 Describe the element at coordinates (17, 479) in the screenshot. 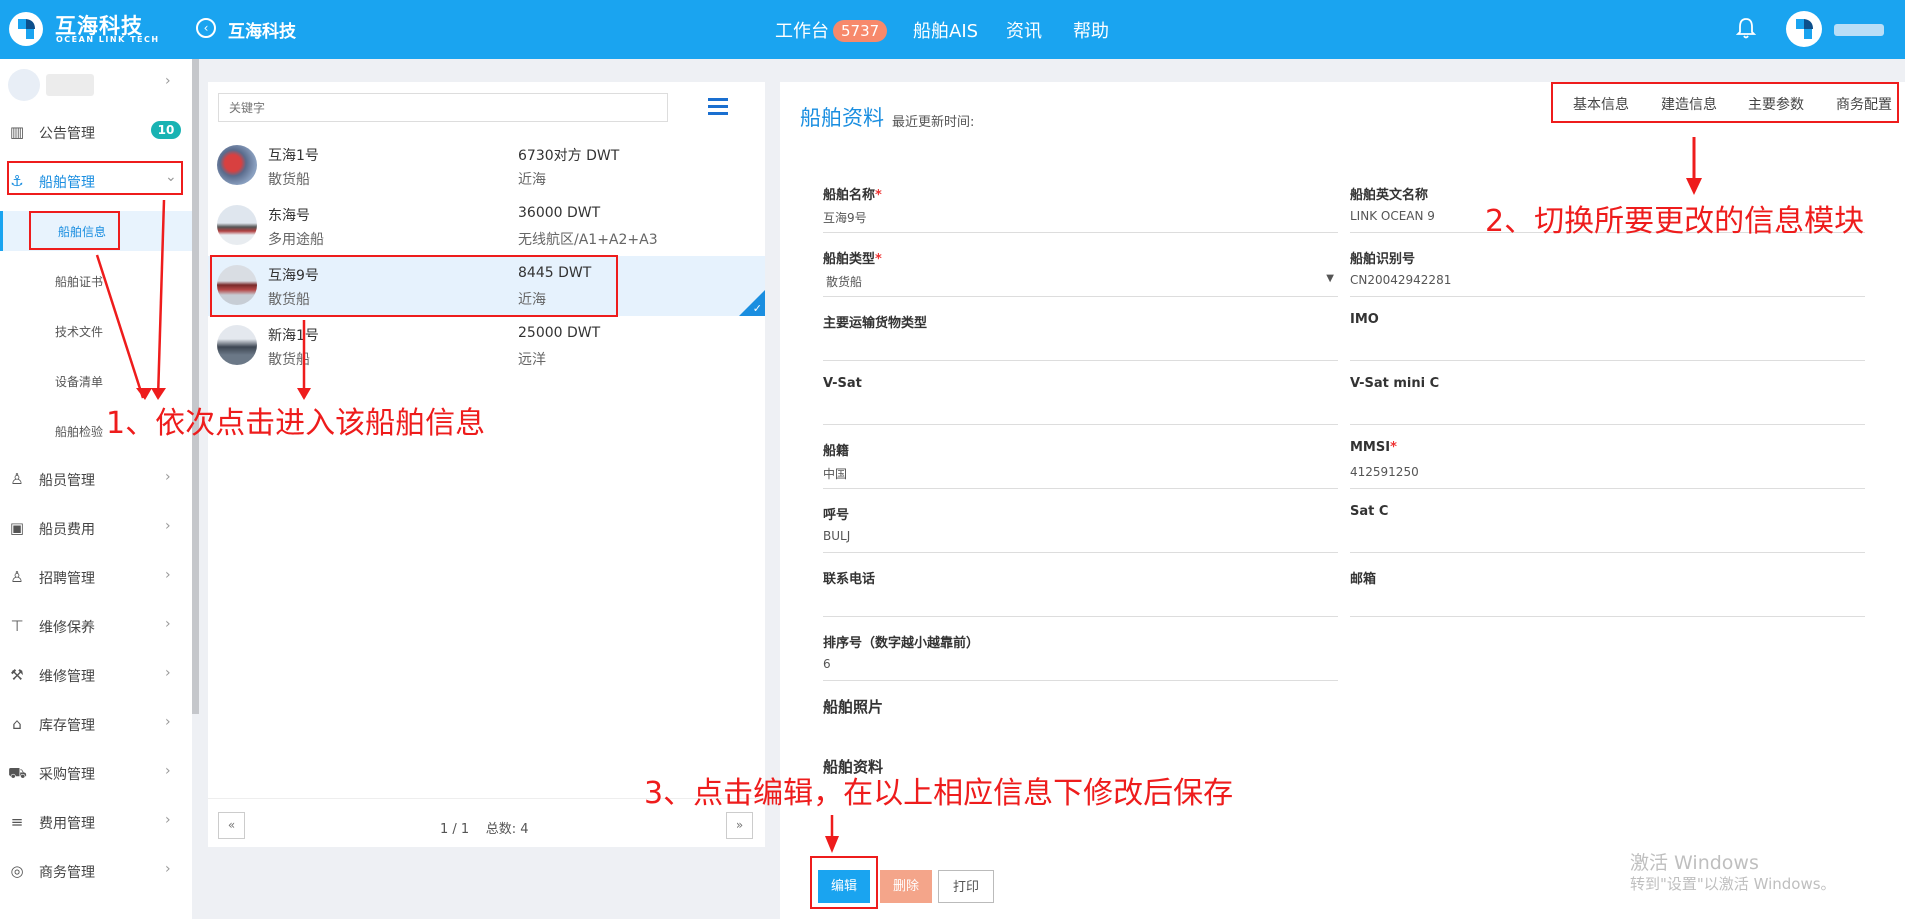

I see `person-icon: ♙` at that location.